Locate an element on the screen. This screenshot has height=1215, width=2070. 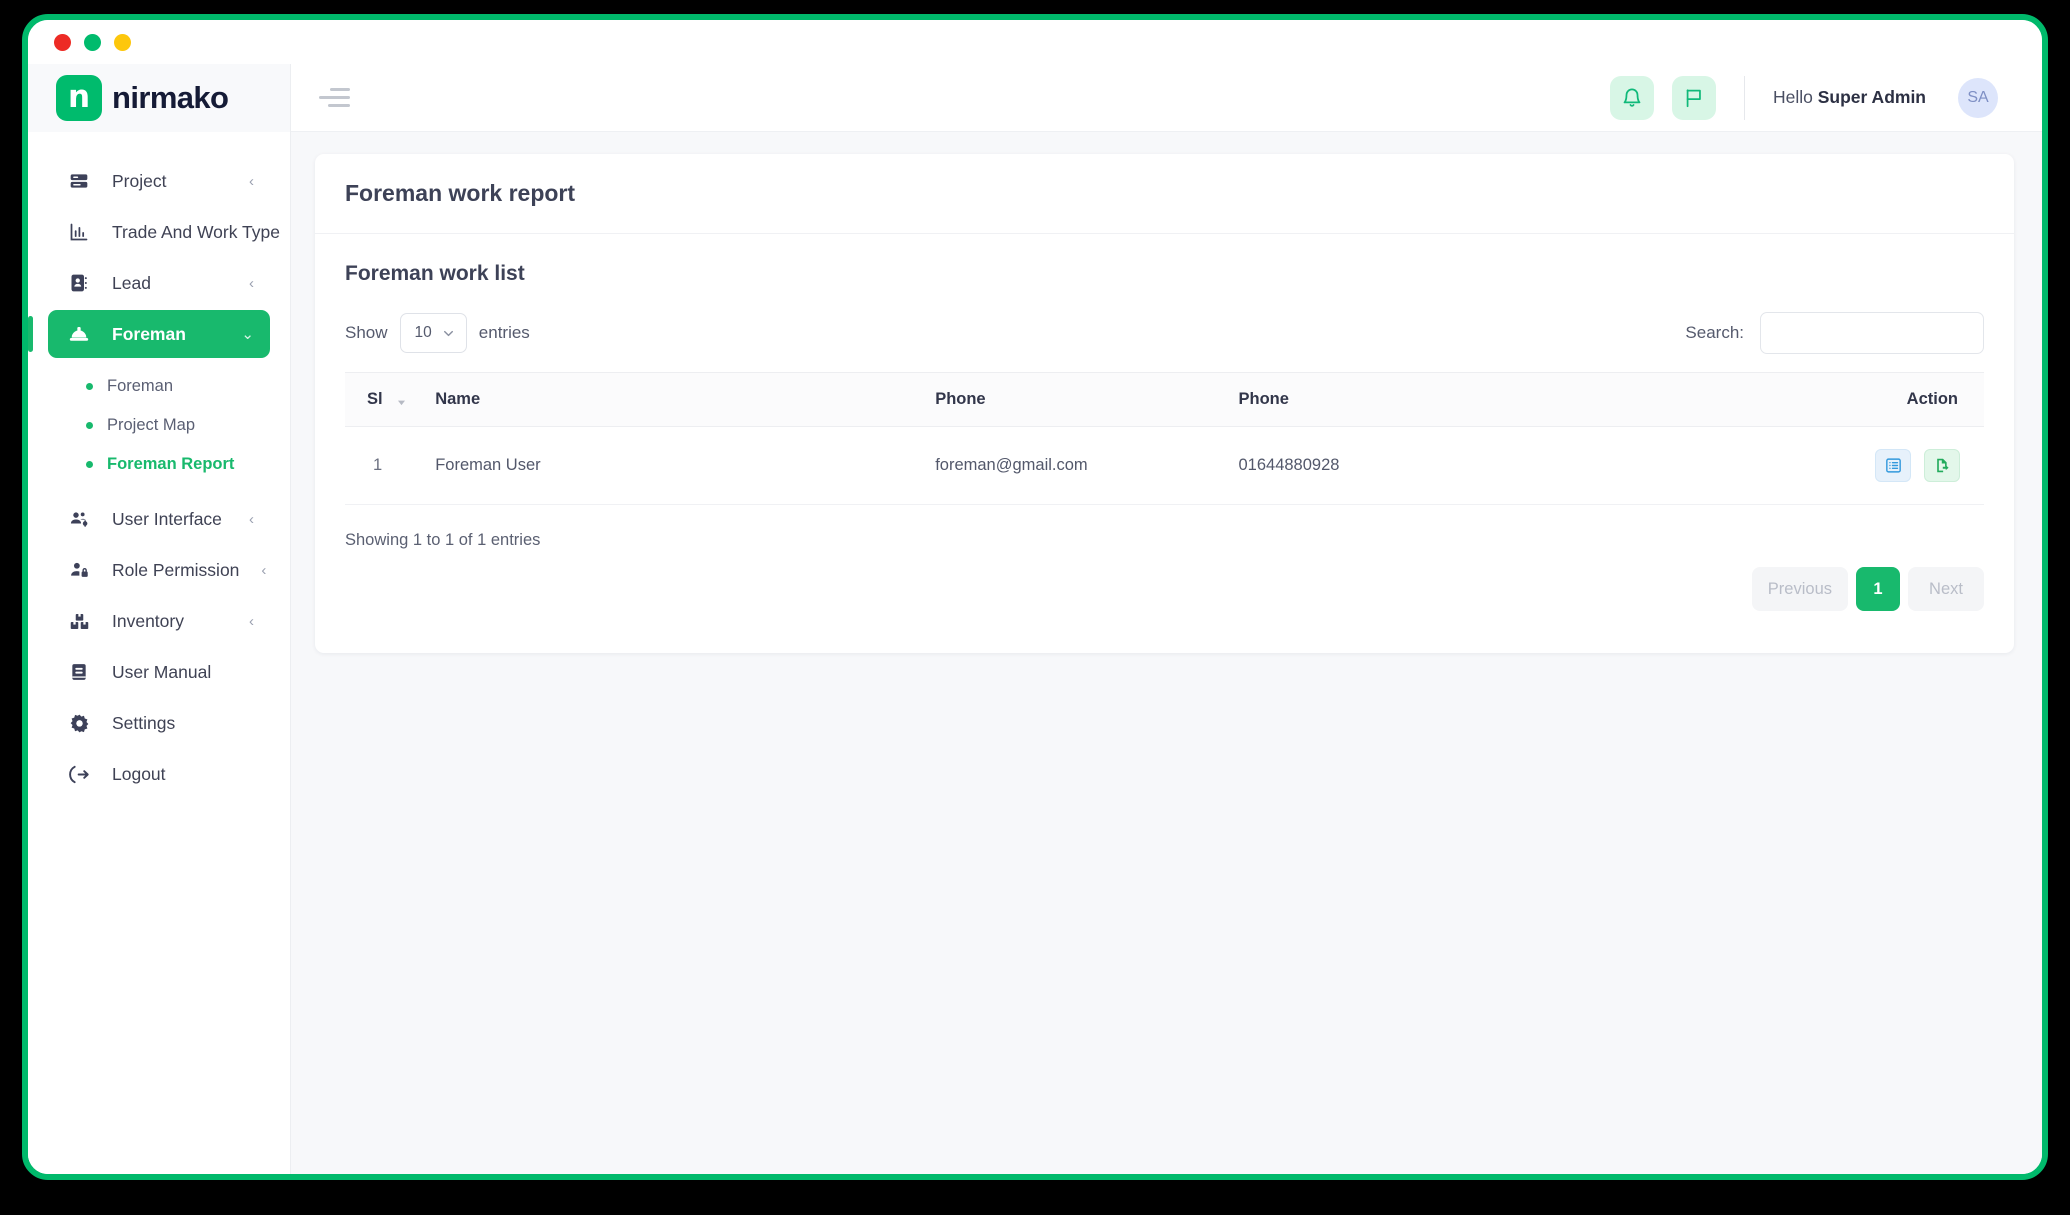
cell-name: Foreman User is located at coordinates (671, 465).